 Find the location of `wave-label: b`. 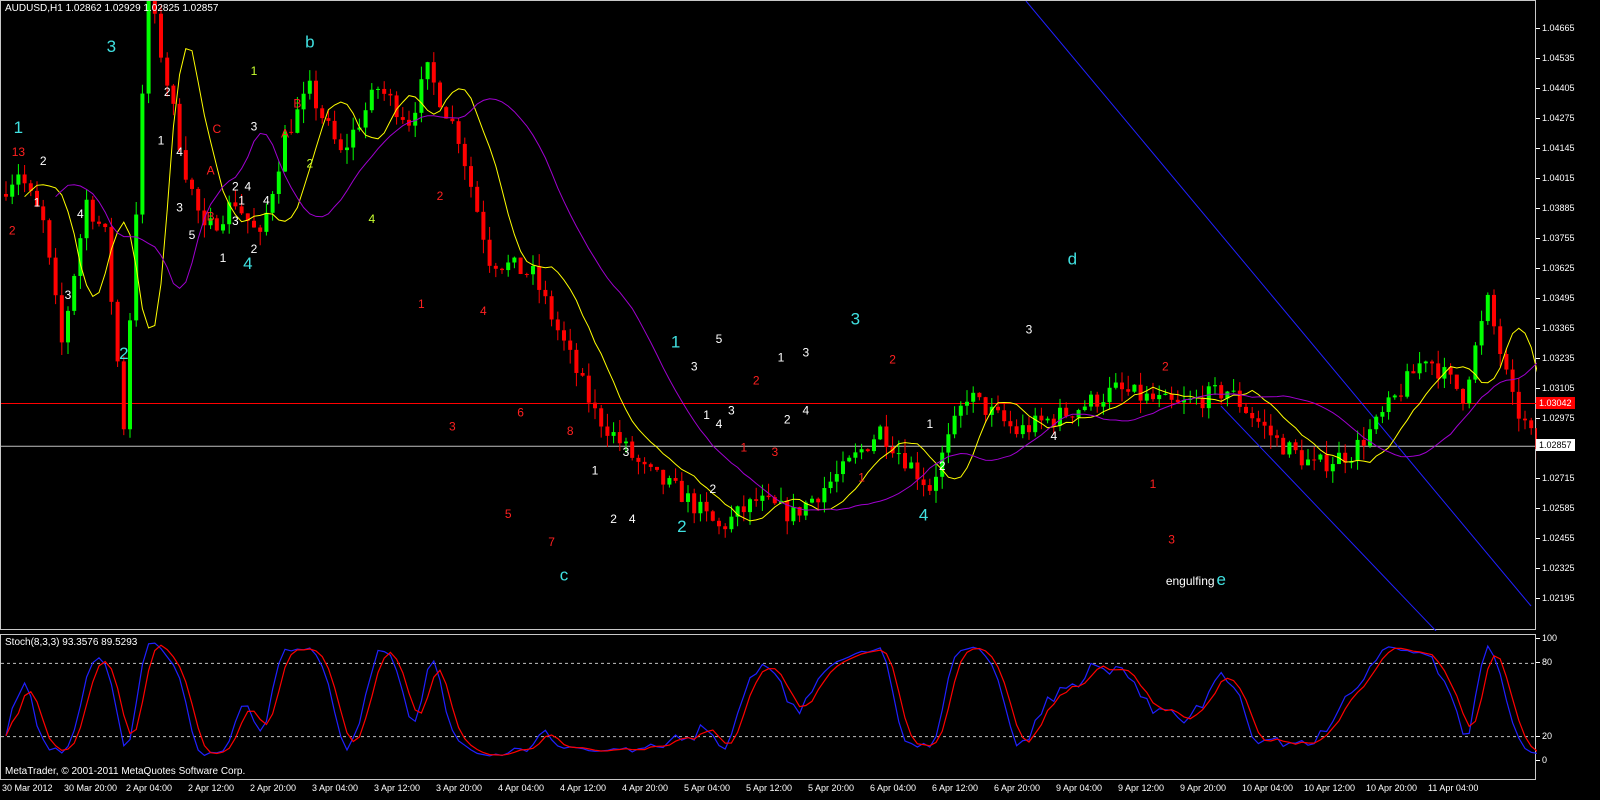

wave-label: b is located at coordinates (309, 41).